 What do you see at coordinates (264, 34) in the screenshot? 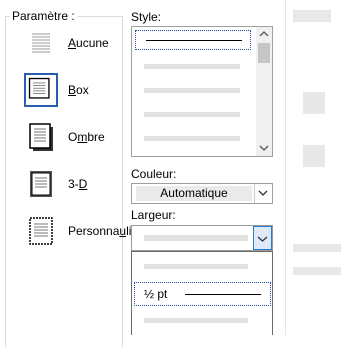
I see `scroll-up-icon` at bounding box center [264, 34].